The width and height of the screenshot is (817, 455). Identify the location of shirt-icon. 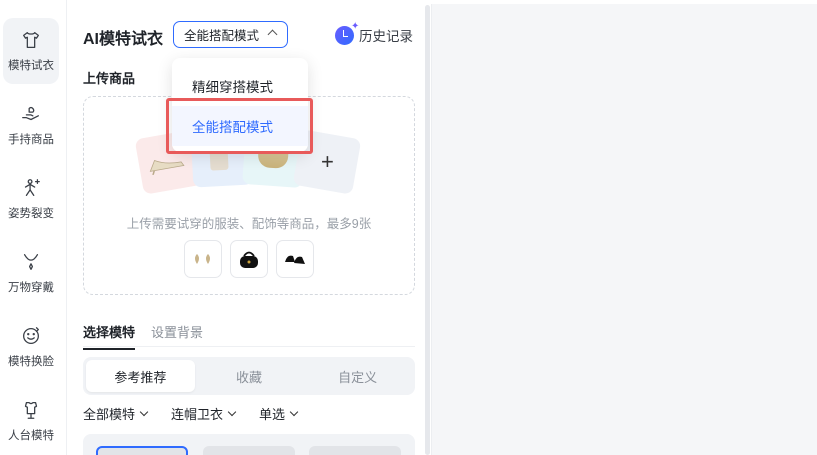
(31, 40).